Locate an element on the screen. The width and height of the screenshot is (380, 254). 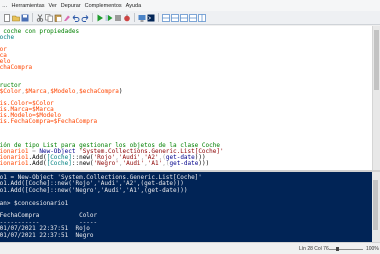
code-line: echaCompra is located at coordinates (16, 67).